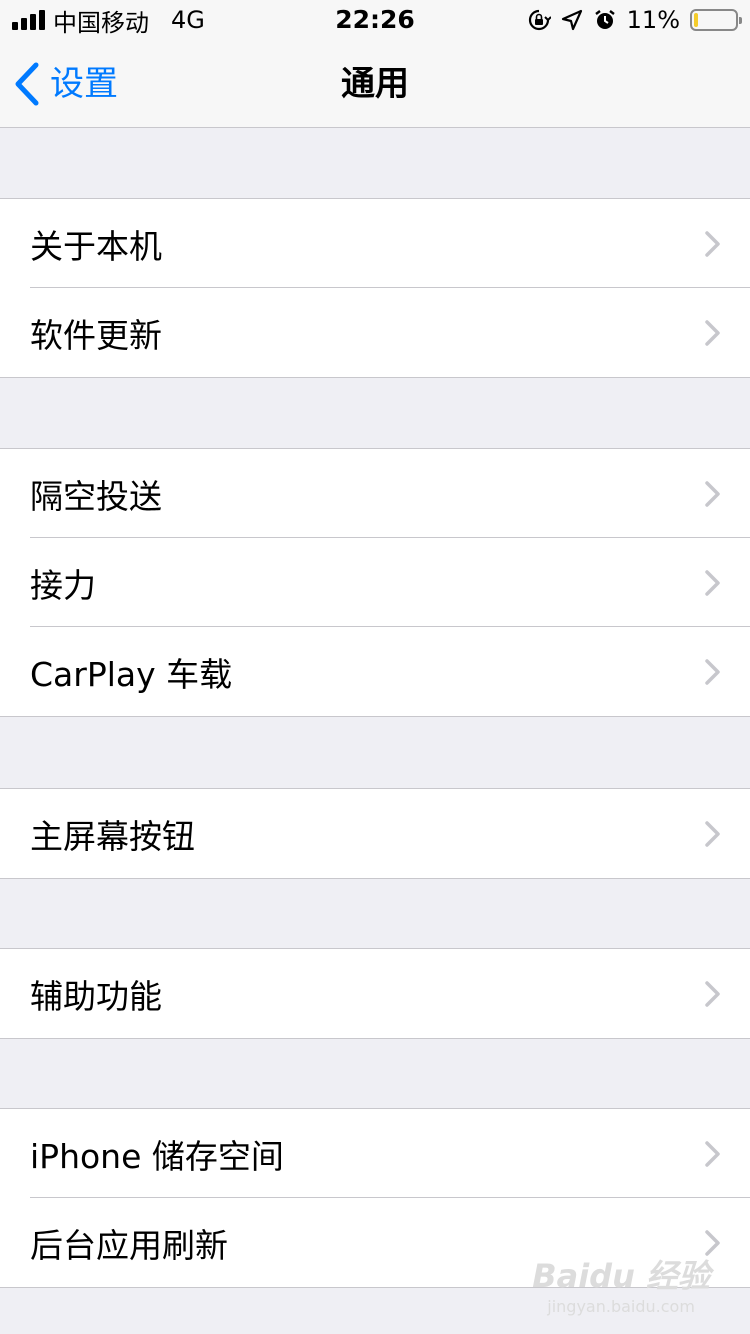 This screenshot has height=1334, width=750. I want to click on row-iphone-storage: iPhone 储存空间, so click(375, 1153).